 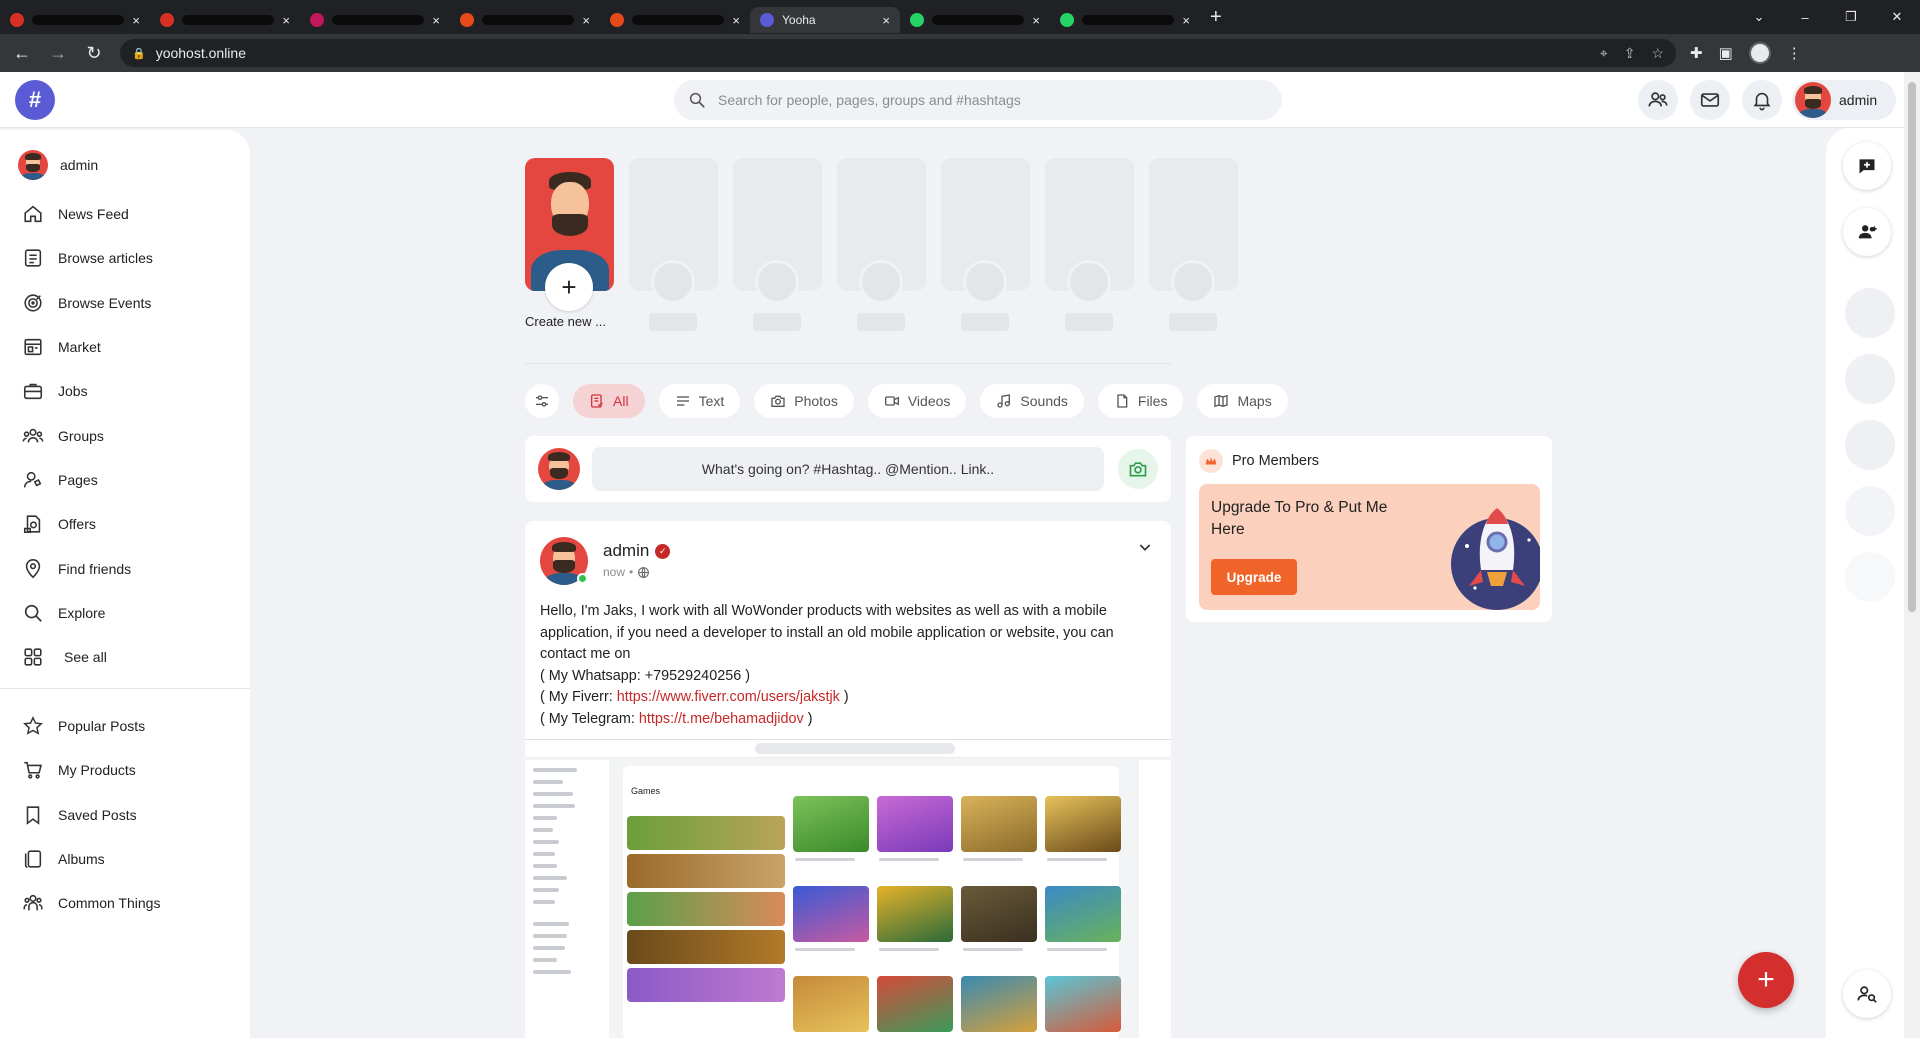 I want to click on all-icon, so click(x=597, y=401).